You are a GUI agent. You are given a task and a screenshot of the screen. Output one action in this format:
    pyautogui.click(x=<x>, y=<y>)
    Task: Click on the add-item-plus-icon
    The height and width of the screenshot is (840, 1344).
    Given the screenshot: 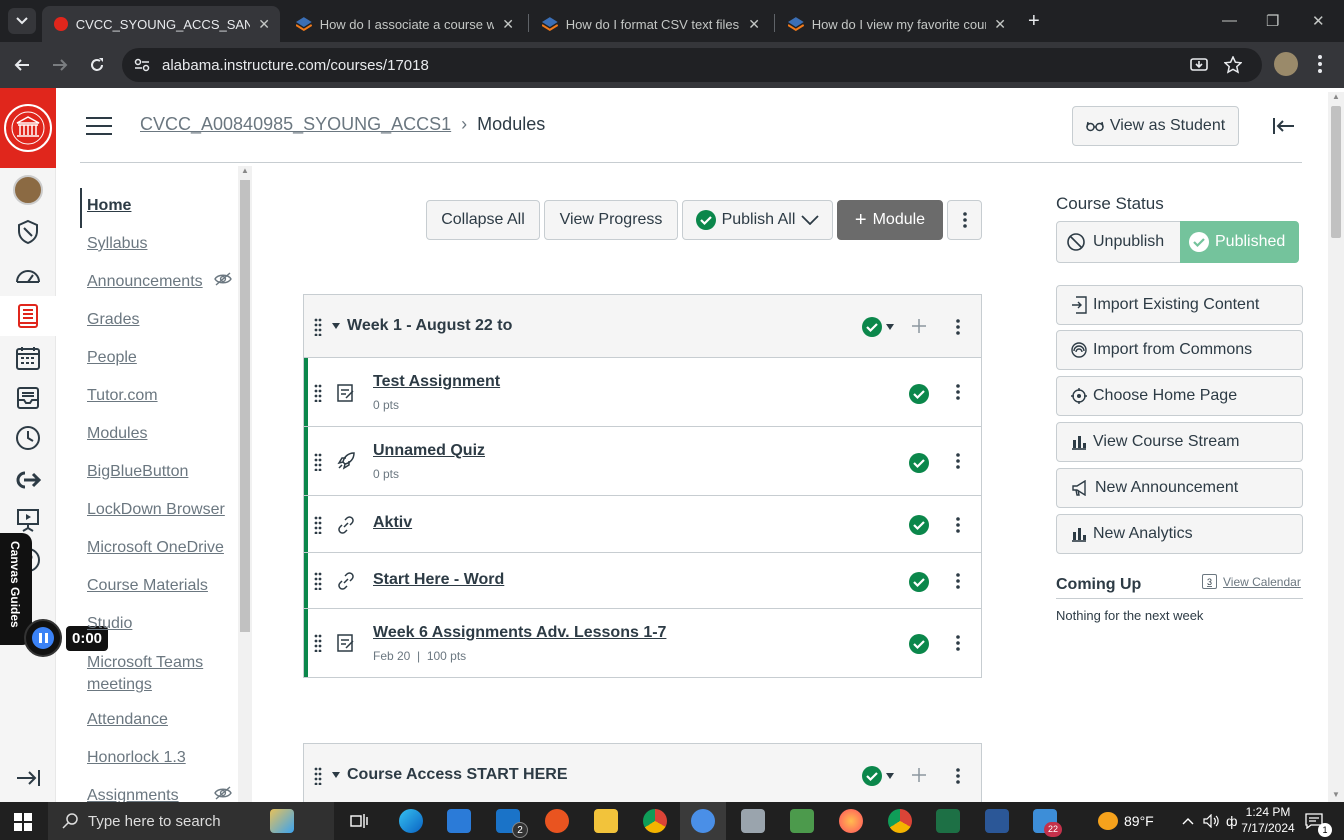 What is the action you would take?
    pyautogui.click(x=919, y=326)
    